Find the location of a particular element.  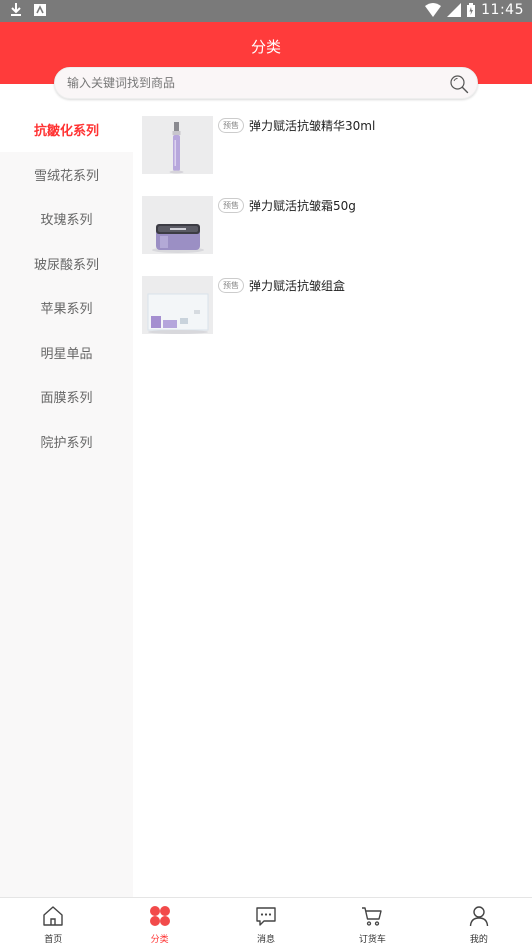

tab-category: 分类 is located at coordinates (159, 922).